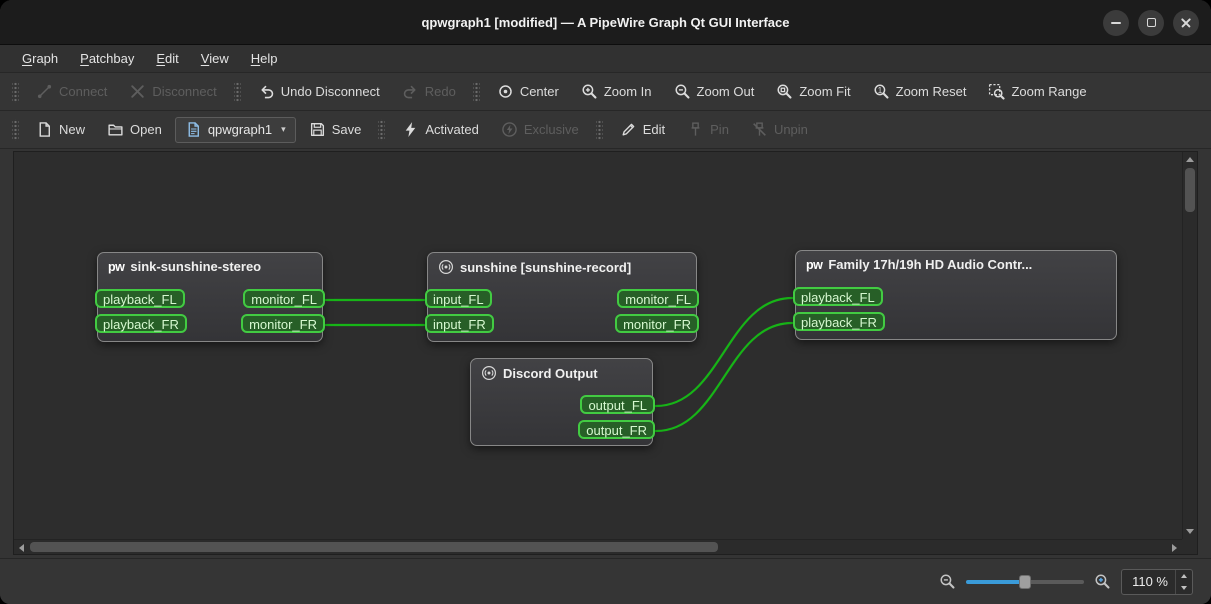 The width and height of the screenshot is (1211, 604). What do you see at coordinates (440, 130) in the screenshot?
I see `activated-toggle: Activated` at bounding box center [440, 130].